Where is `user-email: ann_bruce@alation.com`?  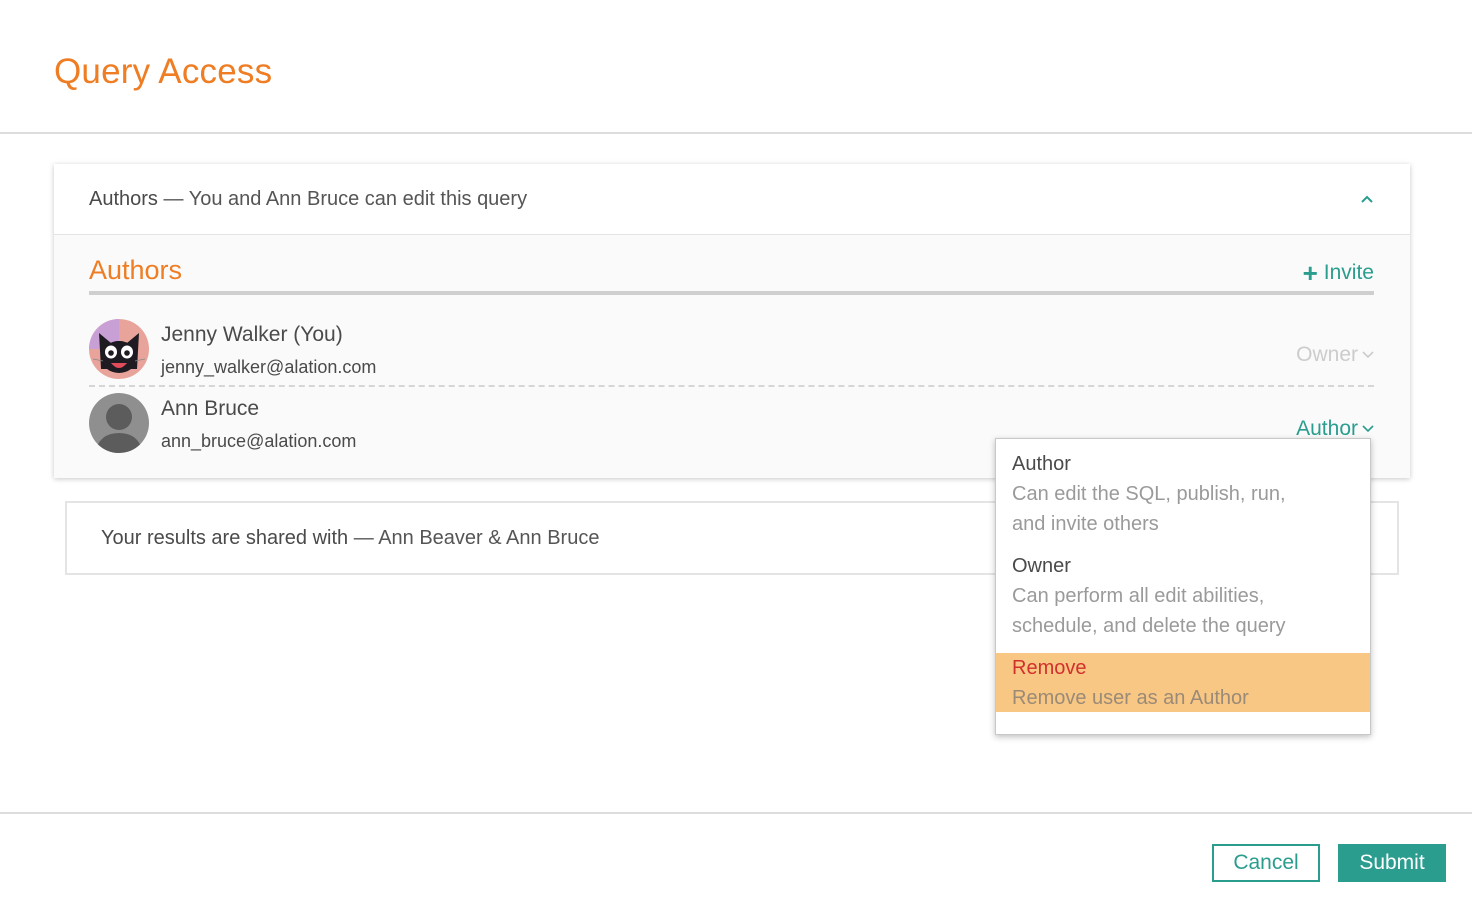 user-email: ann_bruce@alation.com is located at coordinates (259, 441).